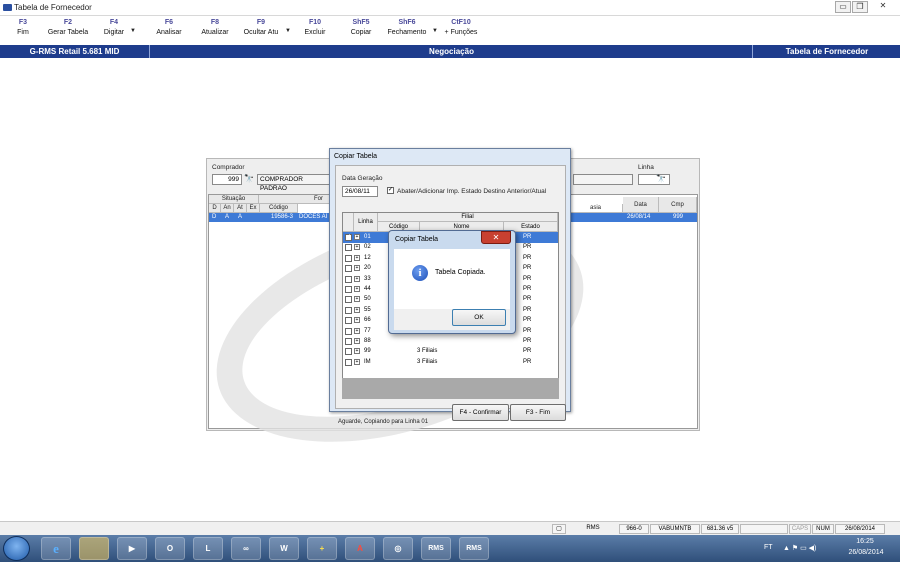  Describe the element at coordinates (169, 27) in the screenshot. I see `toolbar-analisar: F6 Analisar` at that location.